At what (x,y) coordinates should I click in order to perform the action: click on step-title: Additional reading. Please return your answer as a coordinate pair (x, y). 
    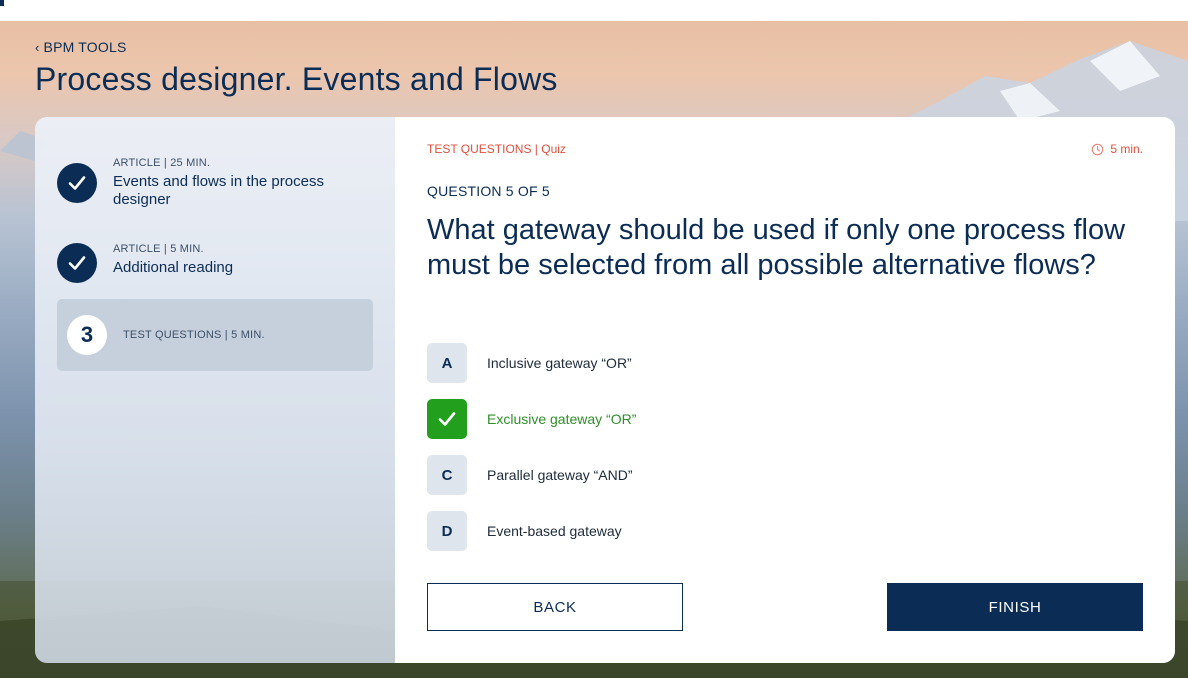
    Looking at the image, I should click on (173, 267).